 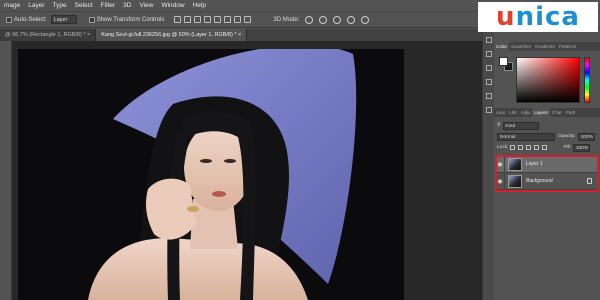 I want to click on menu-image: mage, so click(x=12, y=5).